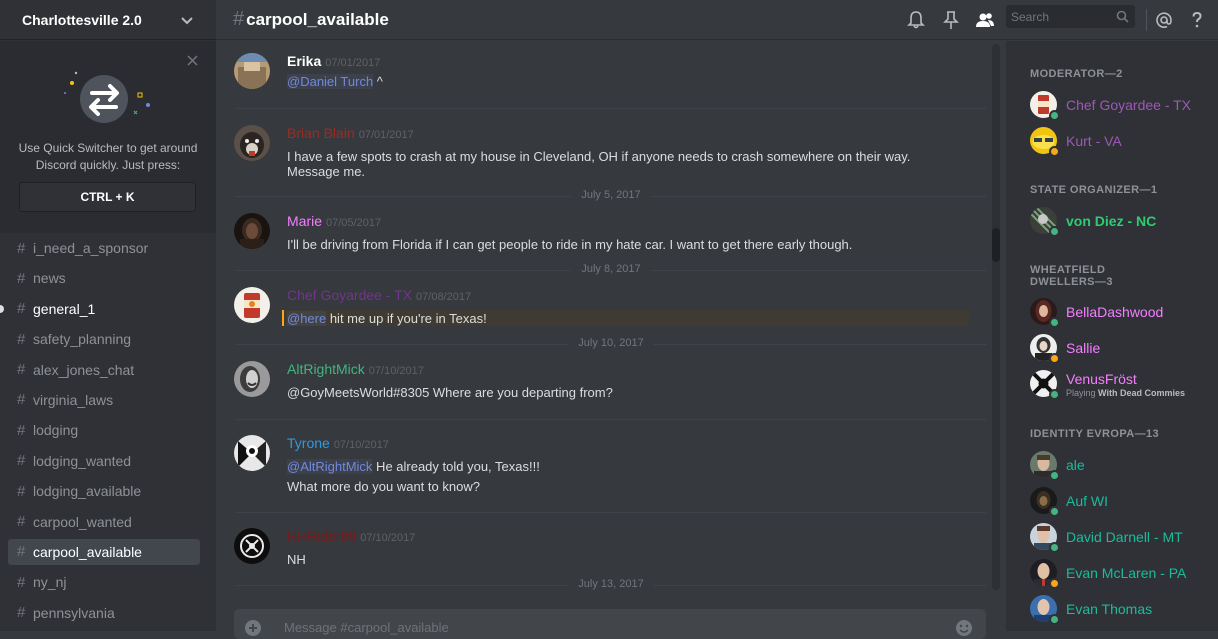 Image resolution: width=1218 pixels, height=639 pixels. What do you see at coordinates (253, 628) in the screenshot?
I see `add-attachment-icon` at bounding box center [253, 628].